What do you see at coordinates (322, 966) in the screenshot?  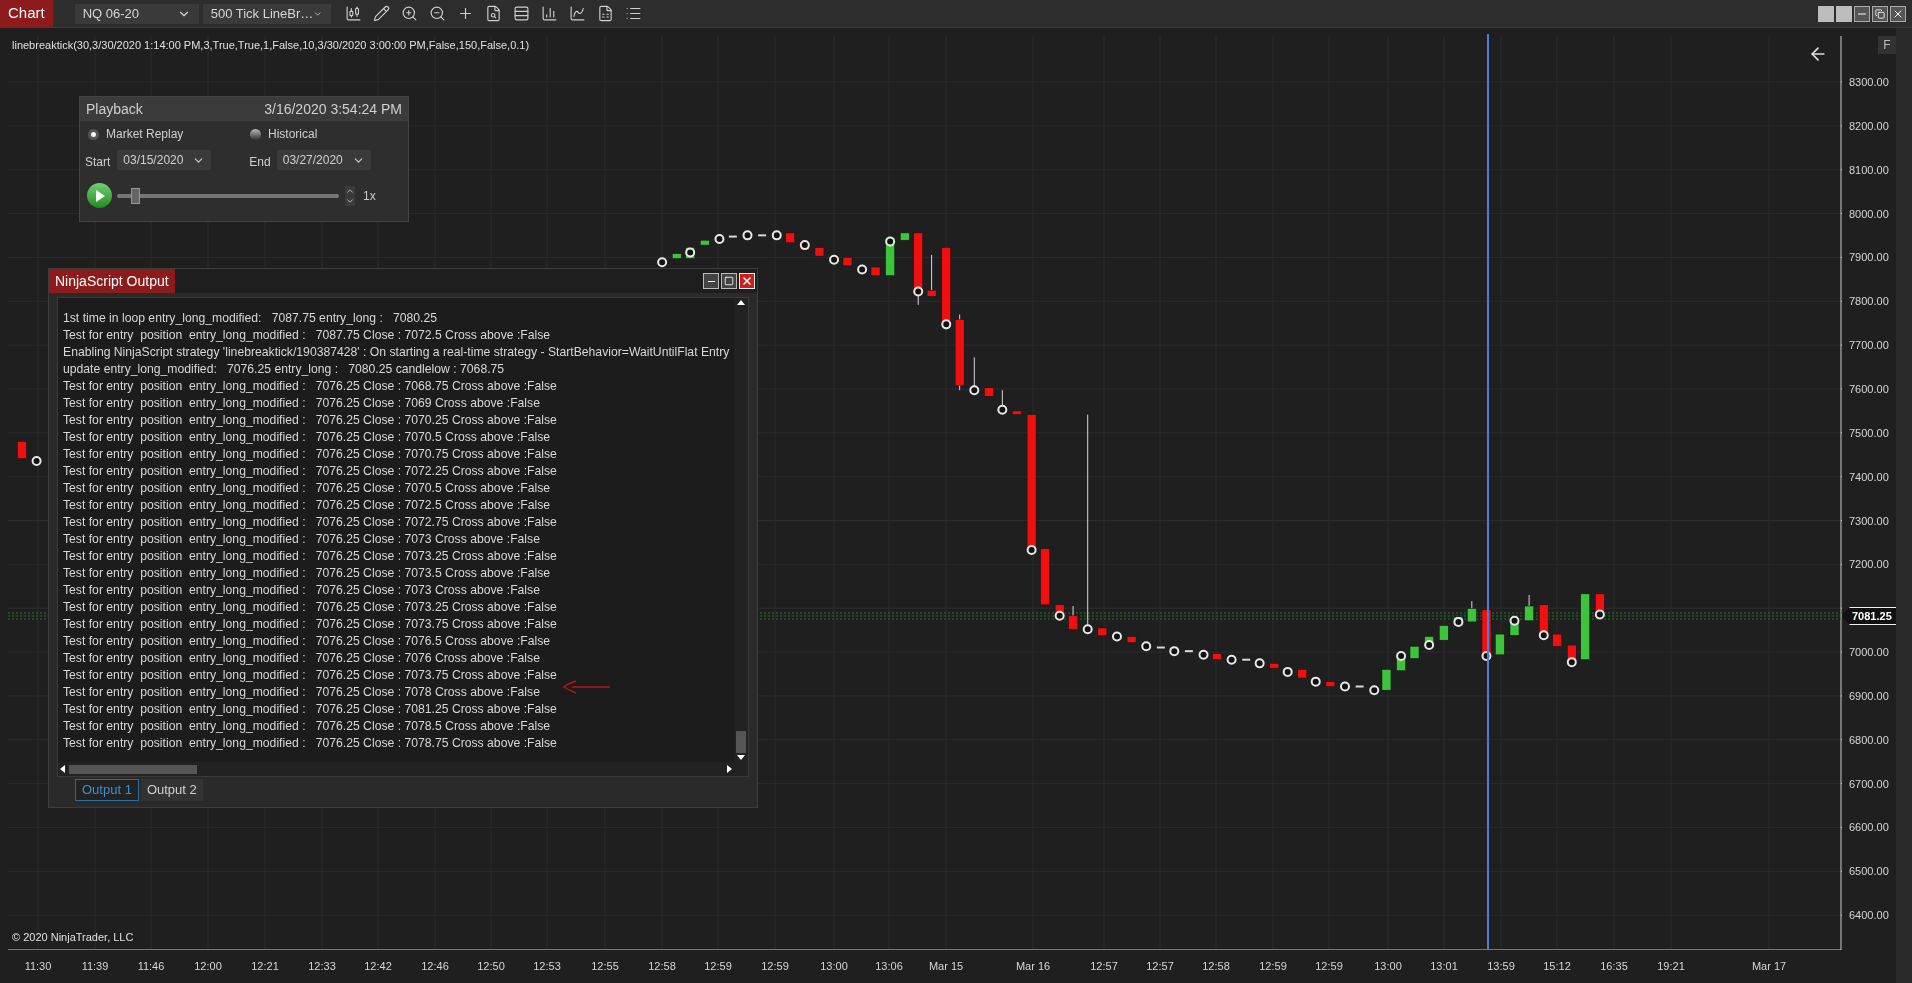 I see `time-axis-label: 12:33` at bounding box center [322, 966].